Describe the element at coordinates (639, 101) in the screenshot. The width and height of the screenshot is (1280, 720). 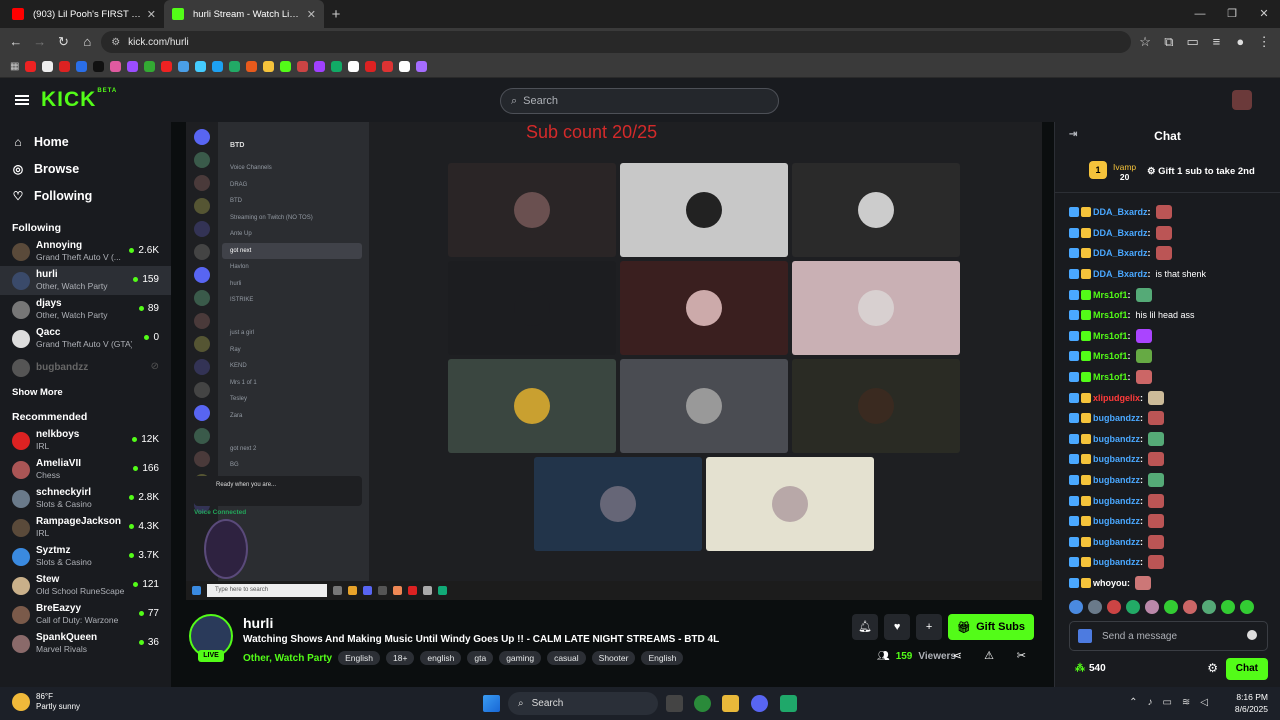
I see `search-input: ⌕ Search` at that location.